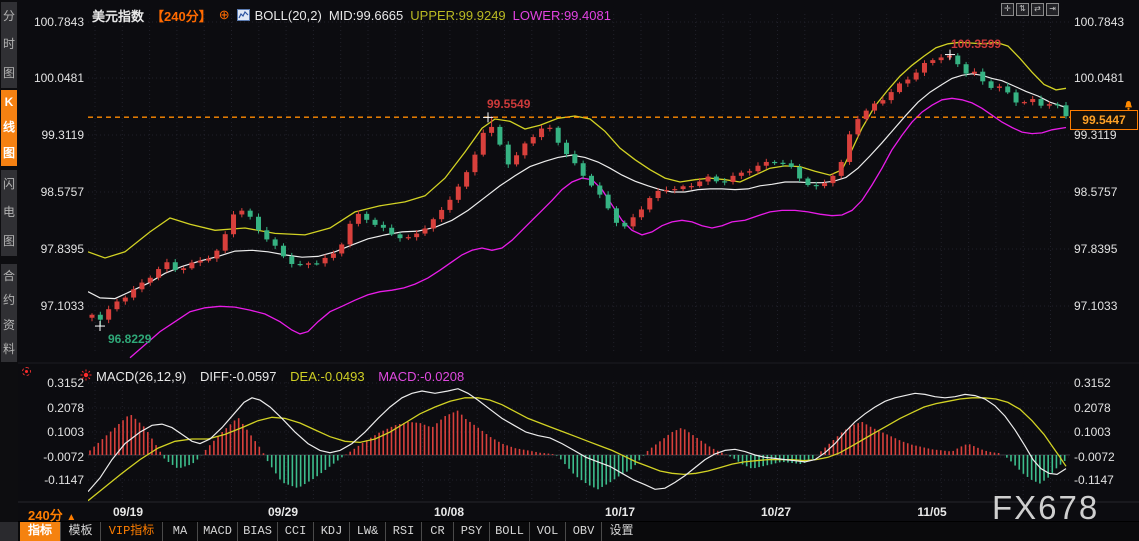 The image size is (1139, 541). What do you see at coordinates (547, 531) in the screenshot?
I see `toolbar-item-VOL: VOL` at bounding box center [547, 531].